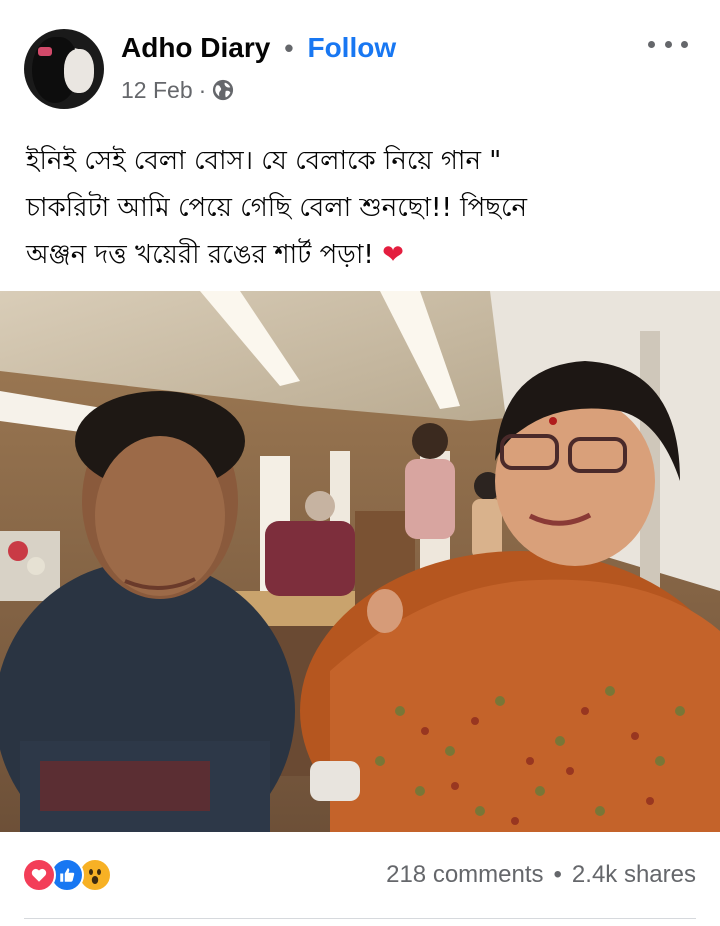  I want to click on shares-count: 2.4k shares, so click(634, 875).